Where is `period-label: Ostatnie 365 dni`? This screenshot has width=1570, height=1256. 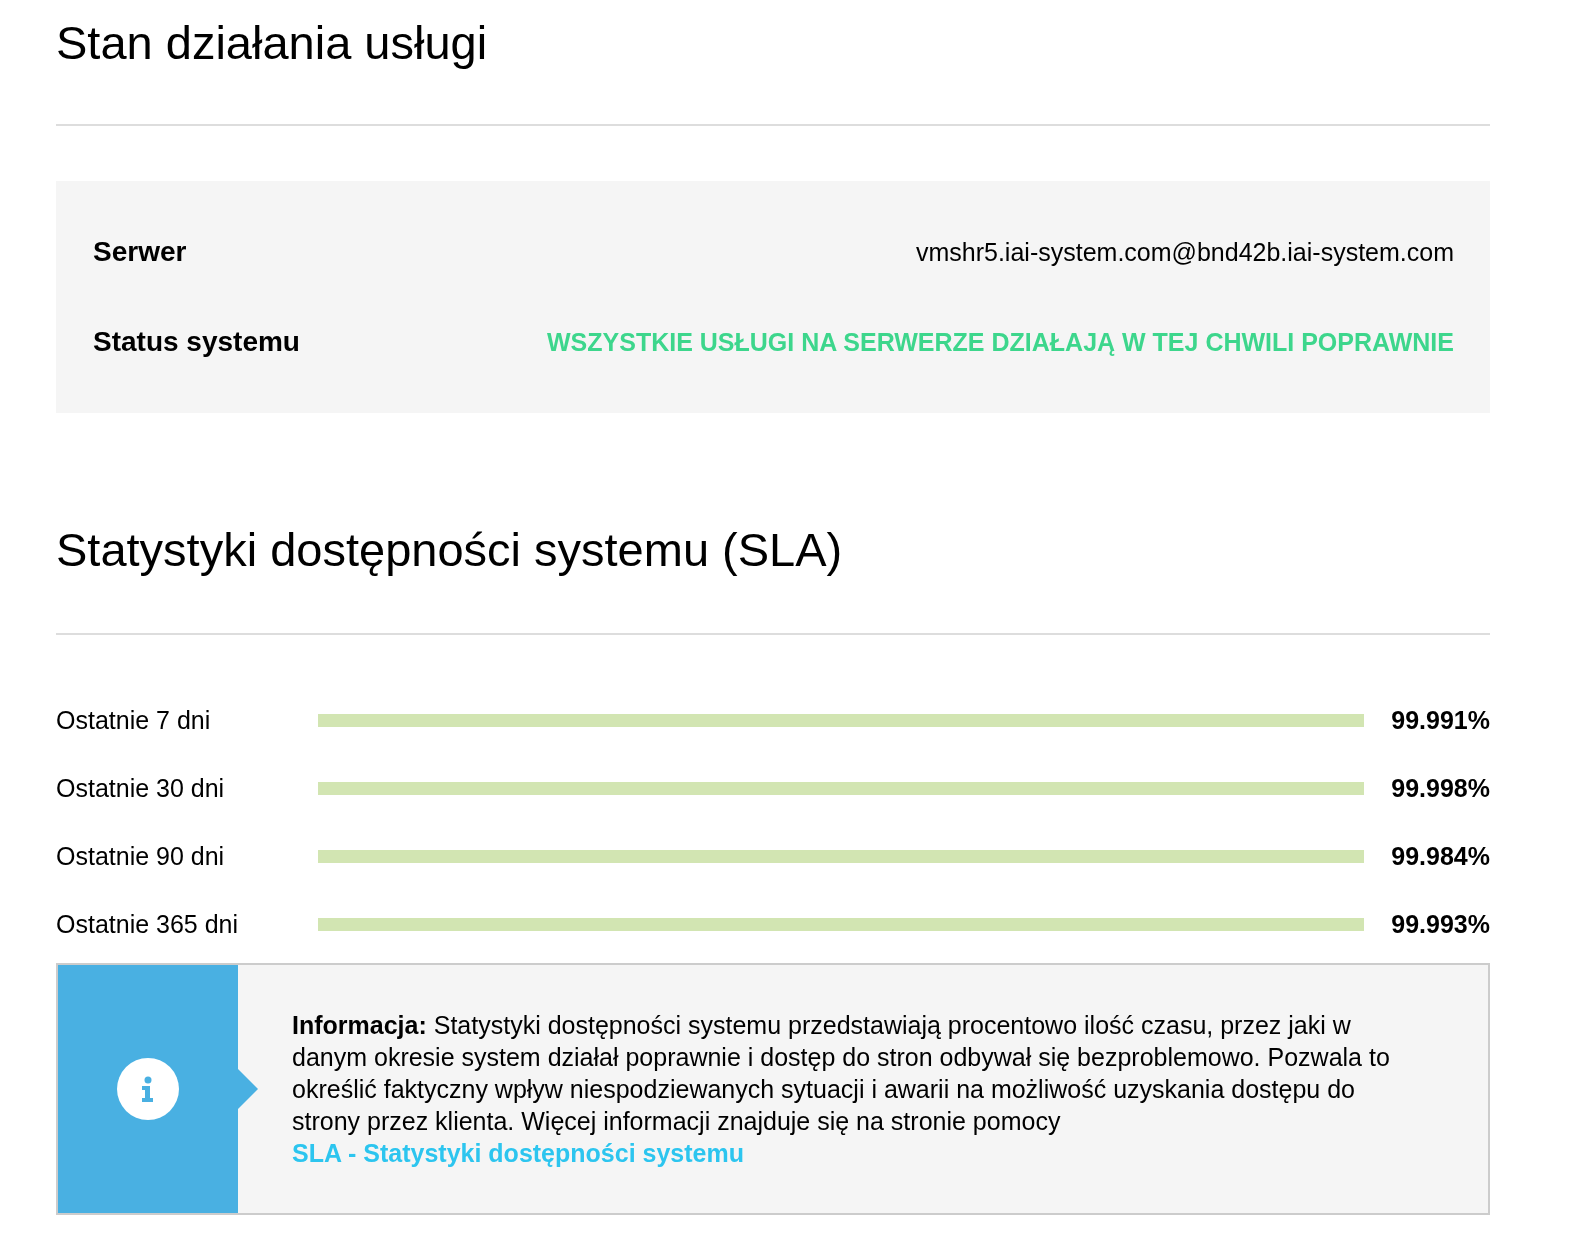
period-label: Ostatnie 365 dni is located at coordinates (148, 924).